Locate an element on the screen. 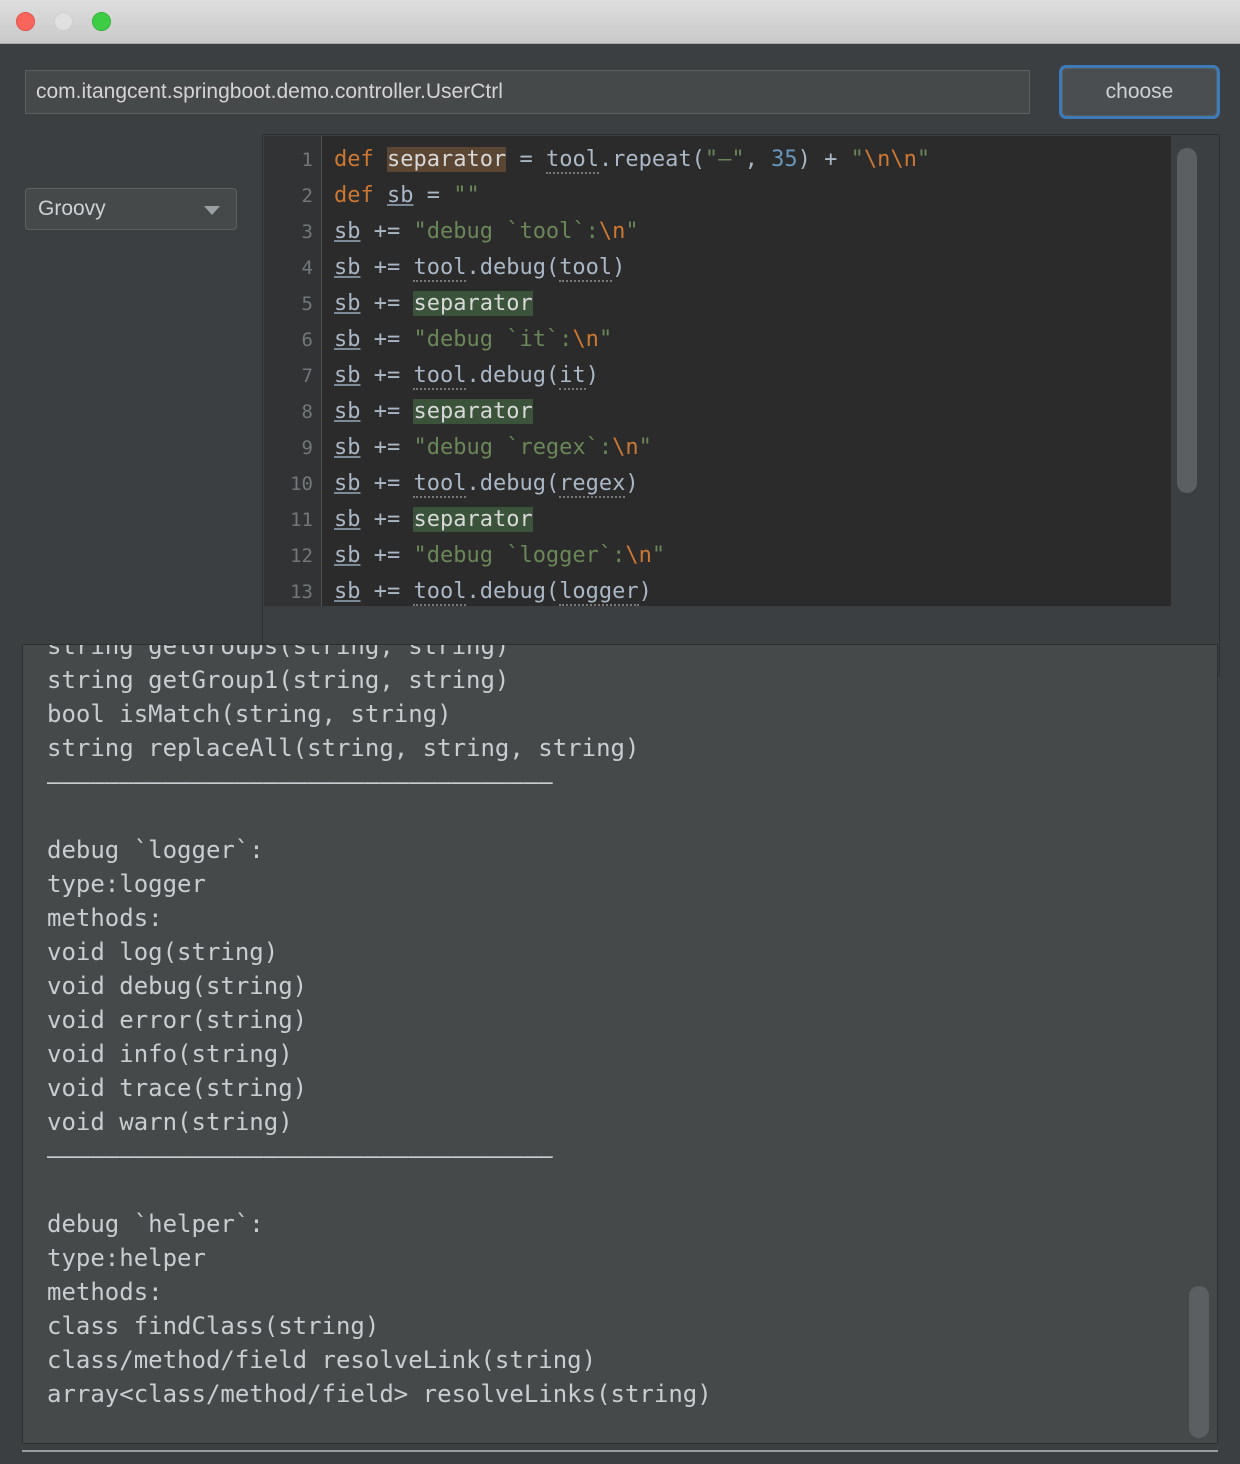 Image resolution: width=1240 pixels, height=1464 pixels. editor-line-number: 8 is located at coordinates (307, 412).